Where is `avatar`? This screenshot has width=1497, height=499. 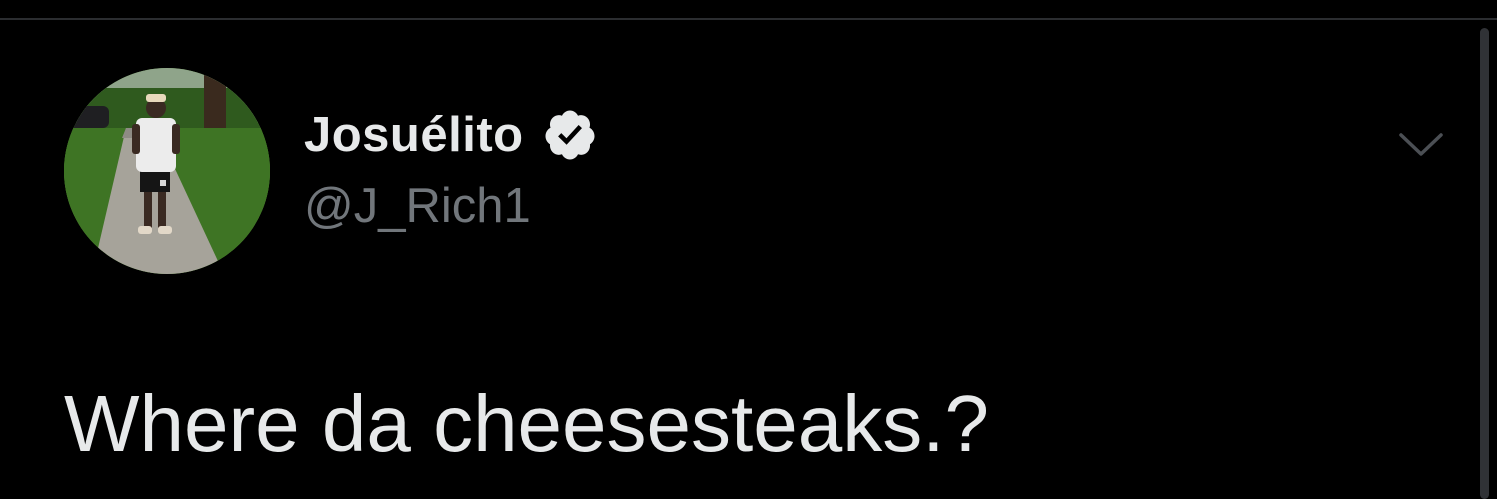 avatar is located at coordinates (167, 171).